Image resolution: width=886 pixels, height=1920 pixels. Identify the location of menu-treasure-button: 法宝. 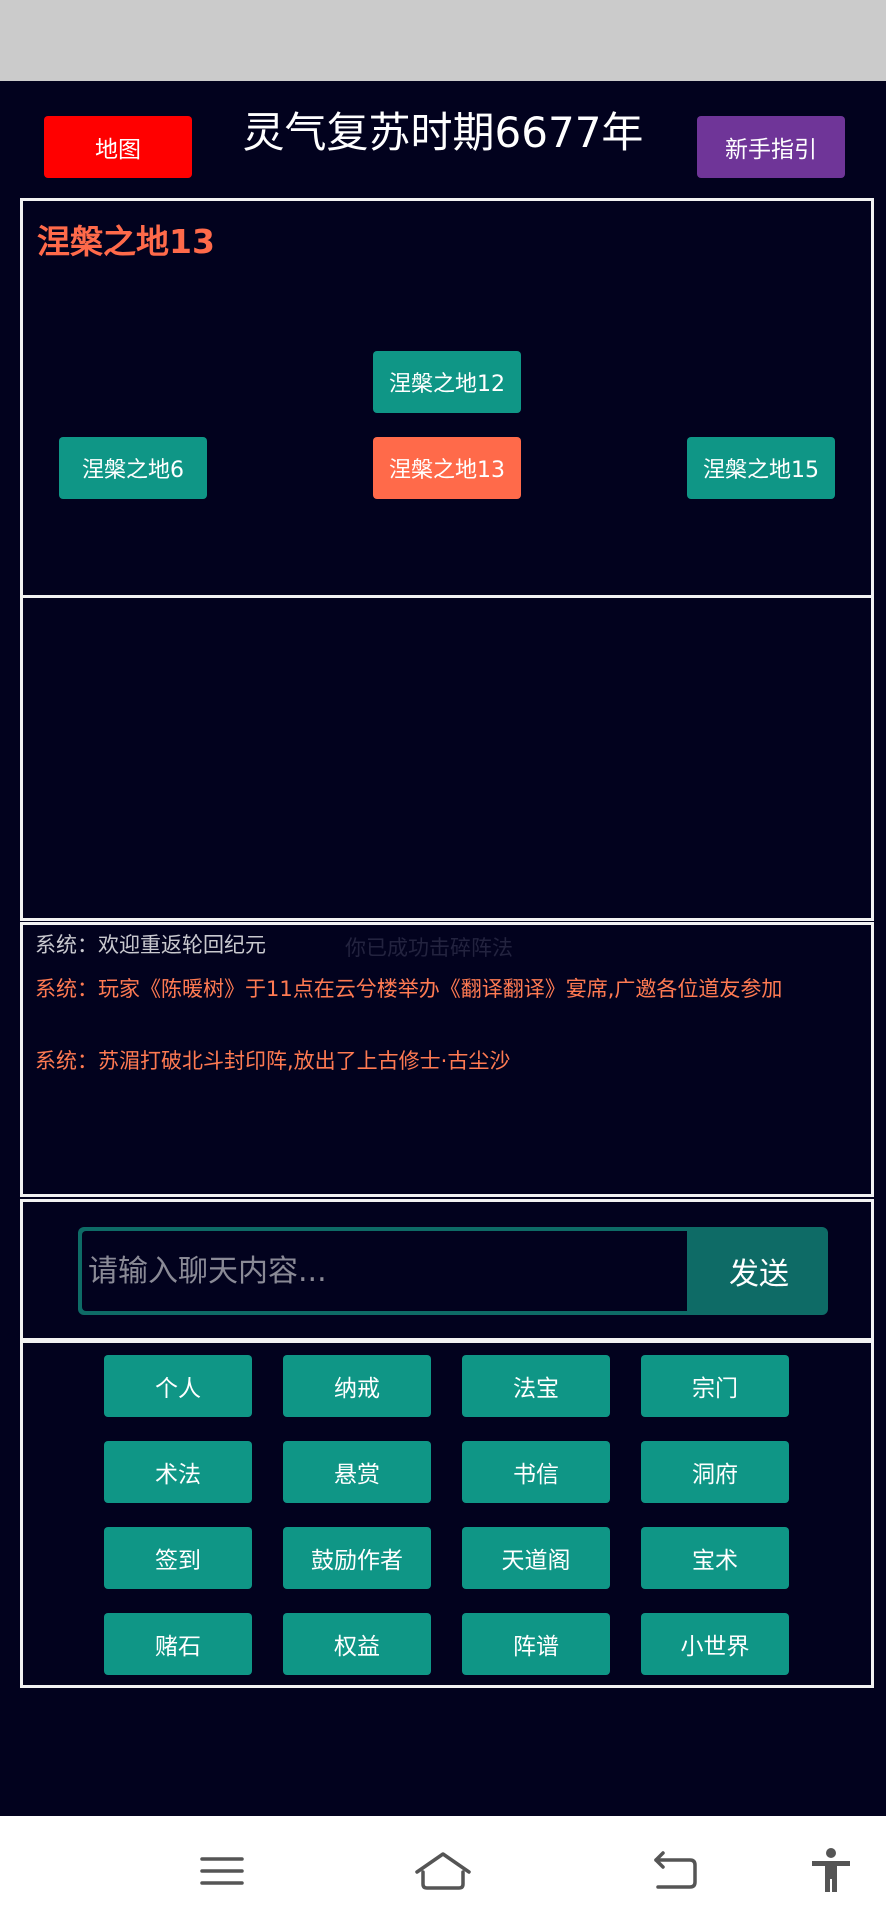
(536, 1386).